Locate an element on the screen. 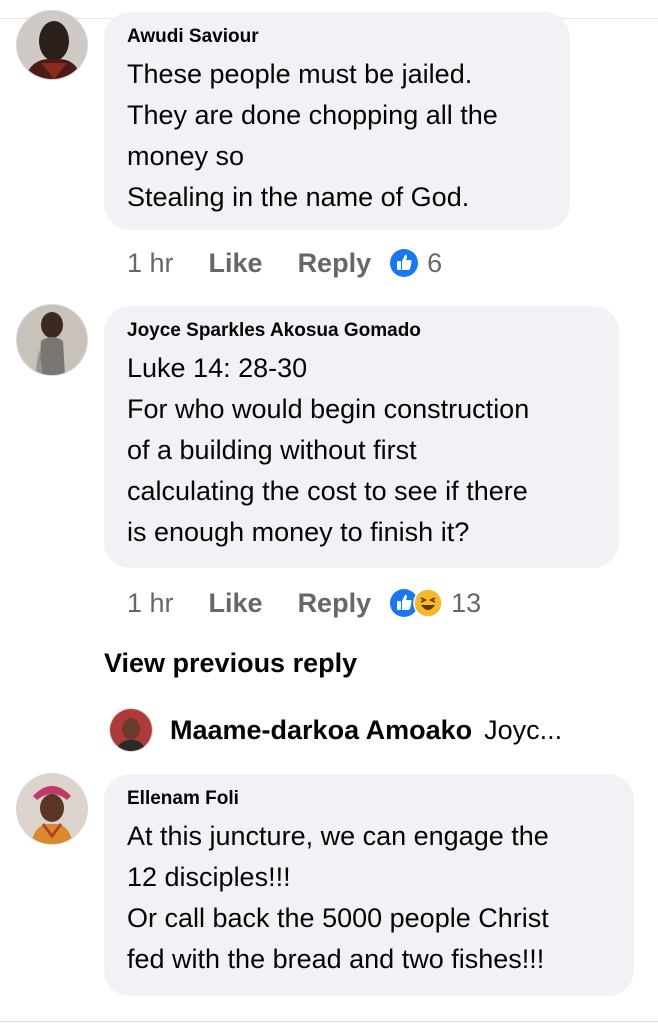  comment-text-line: of a building without first is located at coordinates (272, 450).